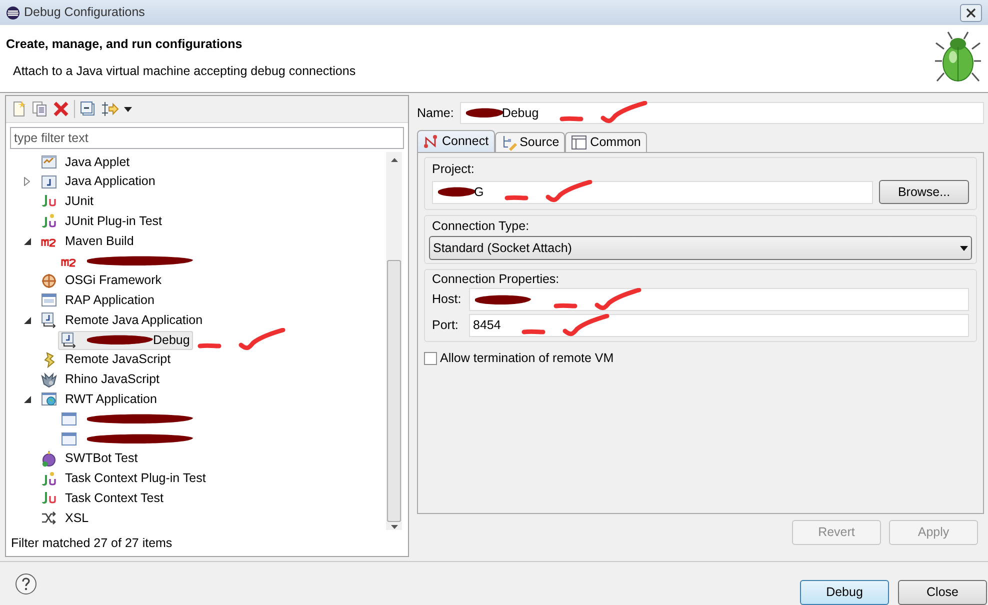 This screenshot has width=988, height=605. Describe the element at coordinates (579, 142) in the screenshot. I see `table-icon` at that location.